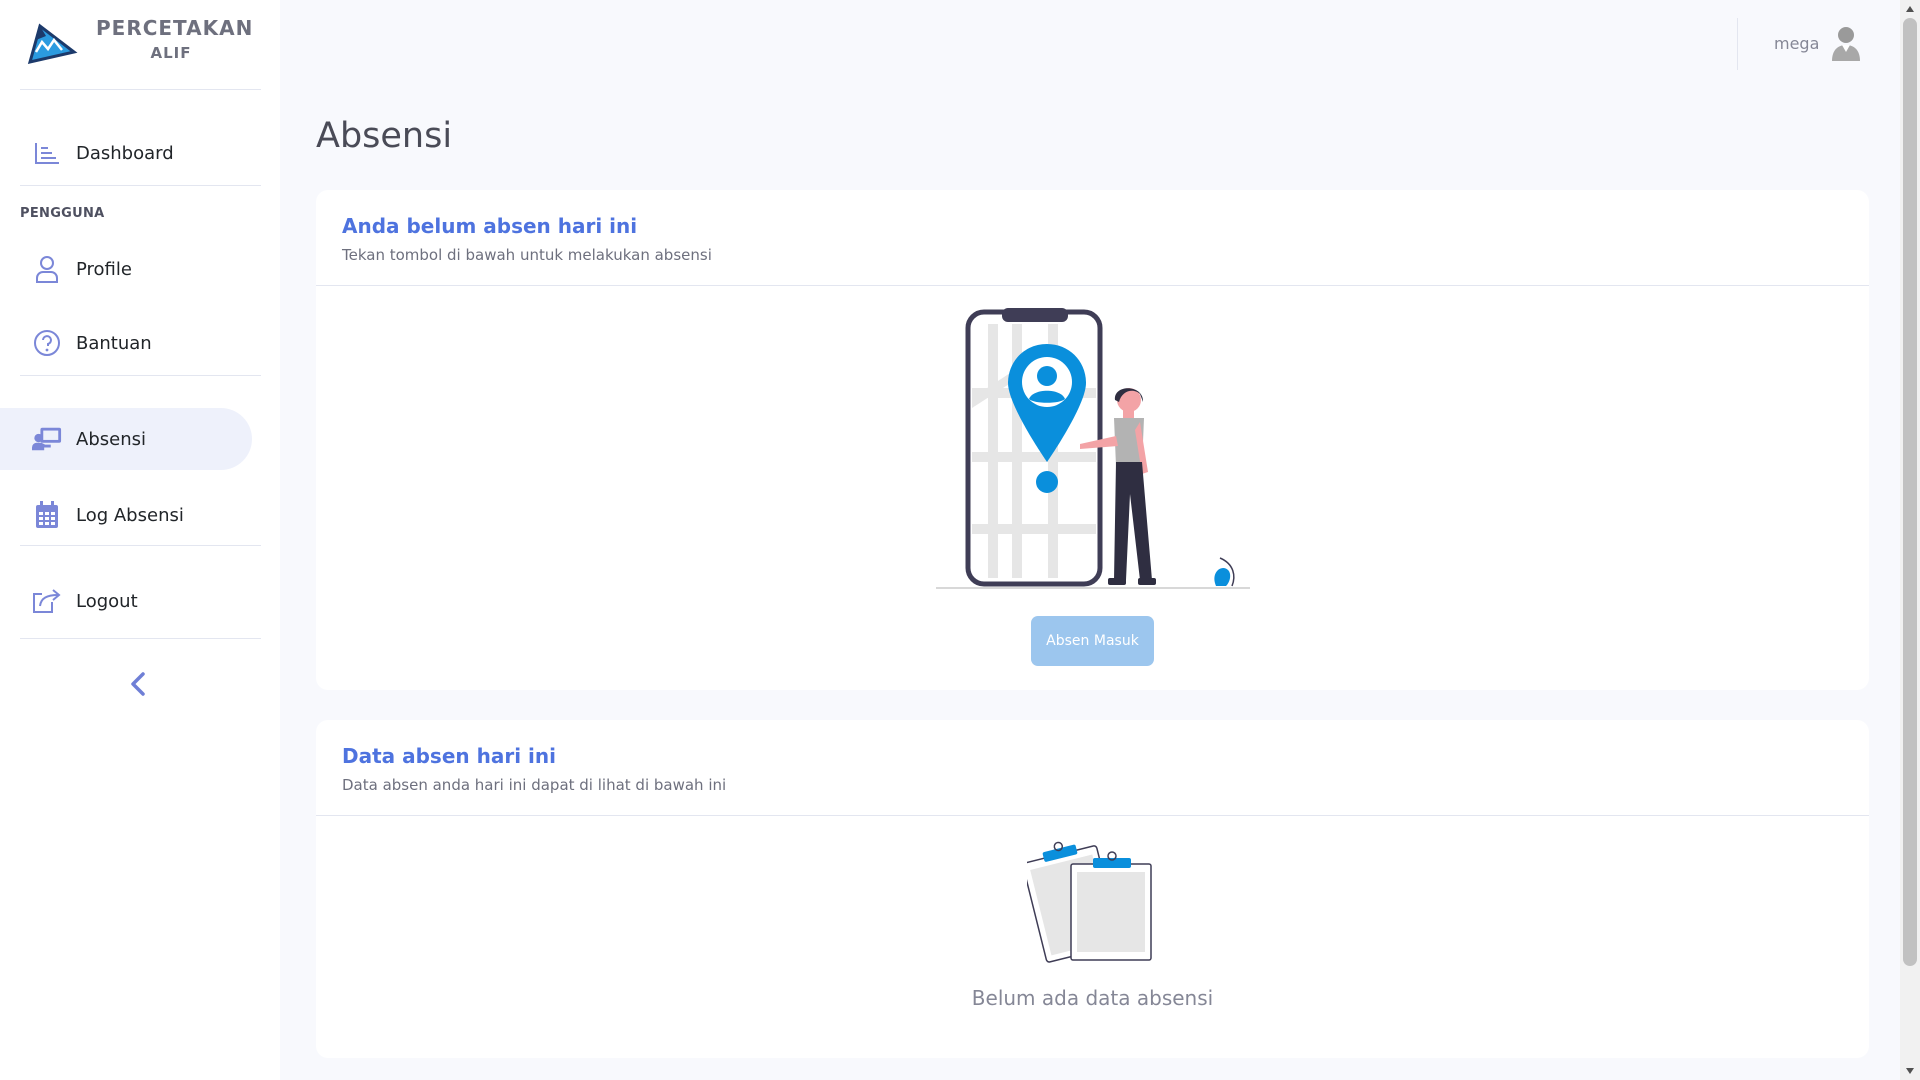 This screenshot has height=1080, width=1920. Describe the element at coordinates (130, 515) in the screenshot. I see `sidebar-item-label: Log Absensi` at that location.